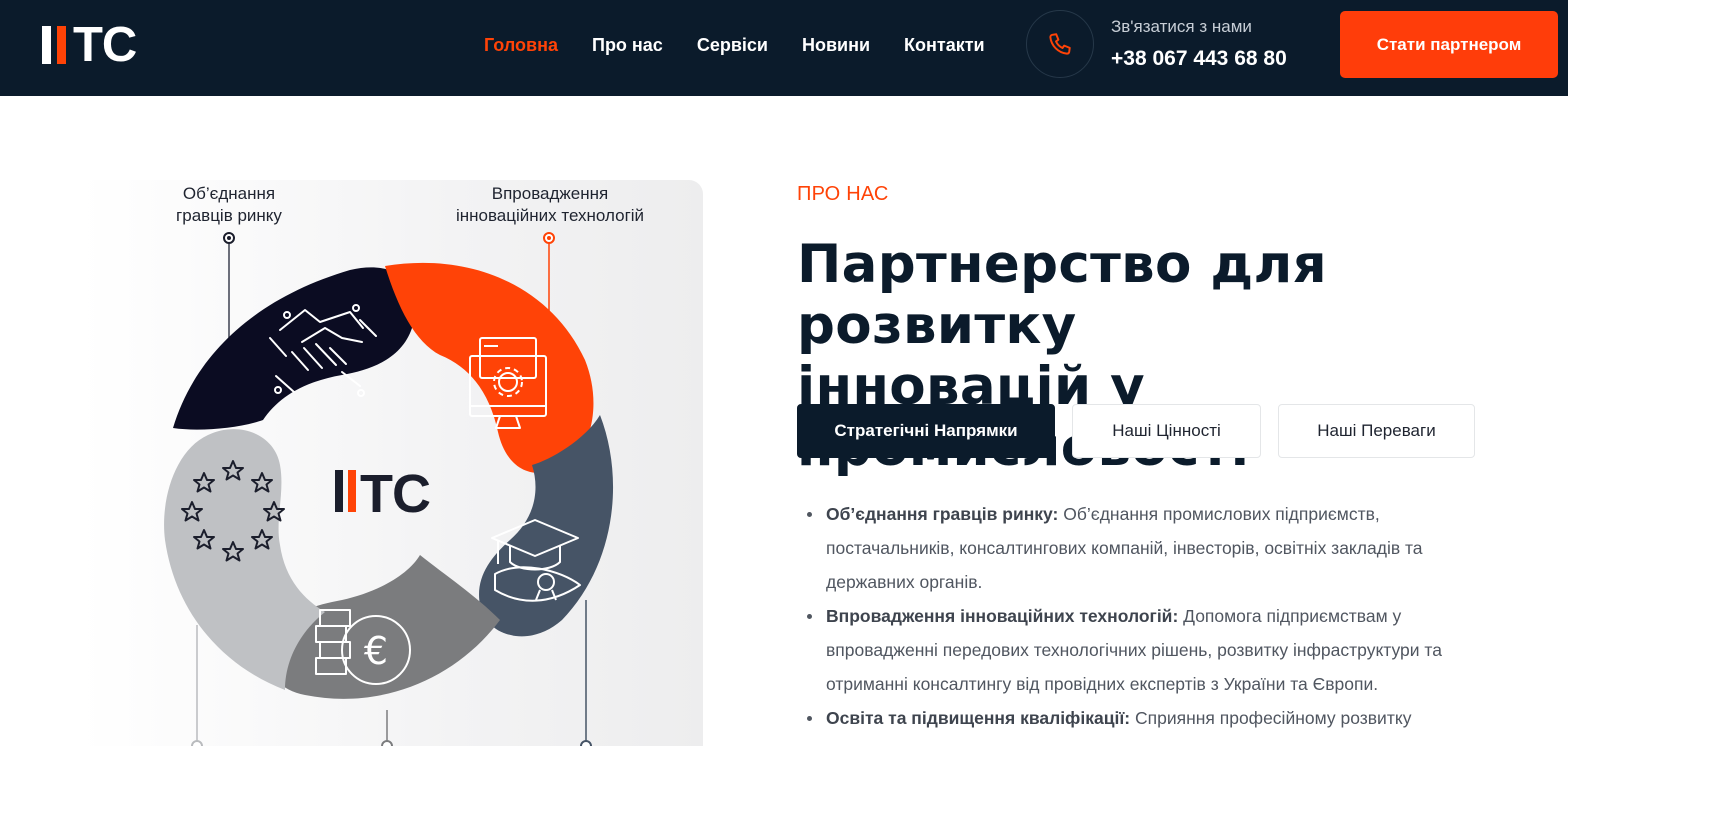 This screenshot has width=1728, height=822. What do you see at coordinates (395, 494) in the screenshot?
I see `svg-text: TC` at bounding box center [395, 494].